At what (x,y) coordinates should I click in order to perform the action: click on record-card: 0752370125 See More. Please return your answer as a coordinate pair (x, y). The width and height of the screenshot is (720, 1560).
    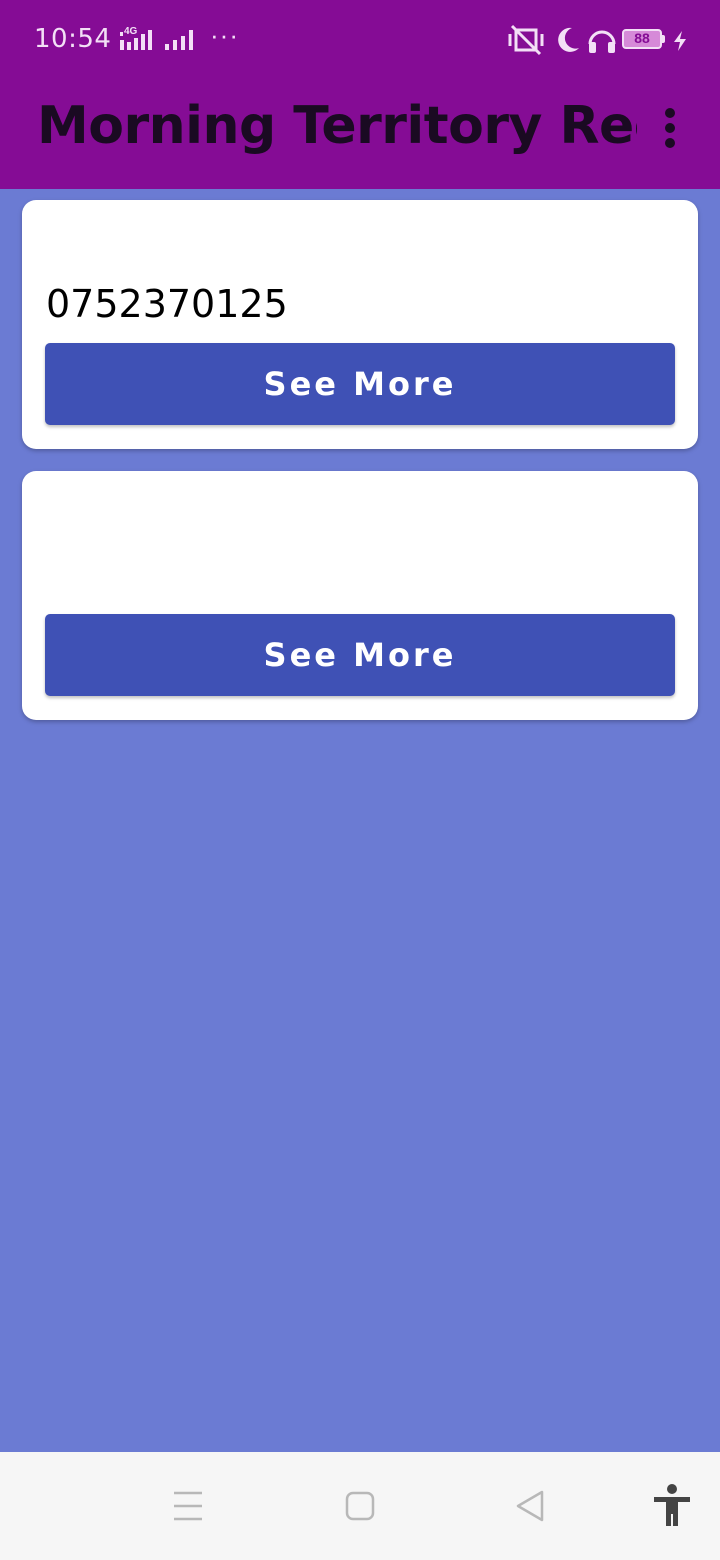
    Looking at the image, I should click on (360, 324).